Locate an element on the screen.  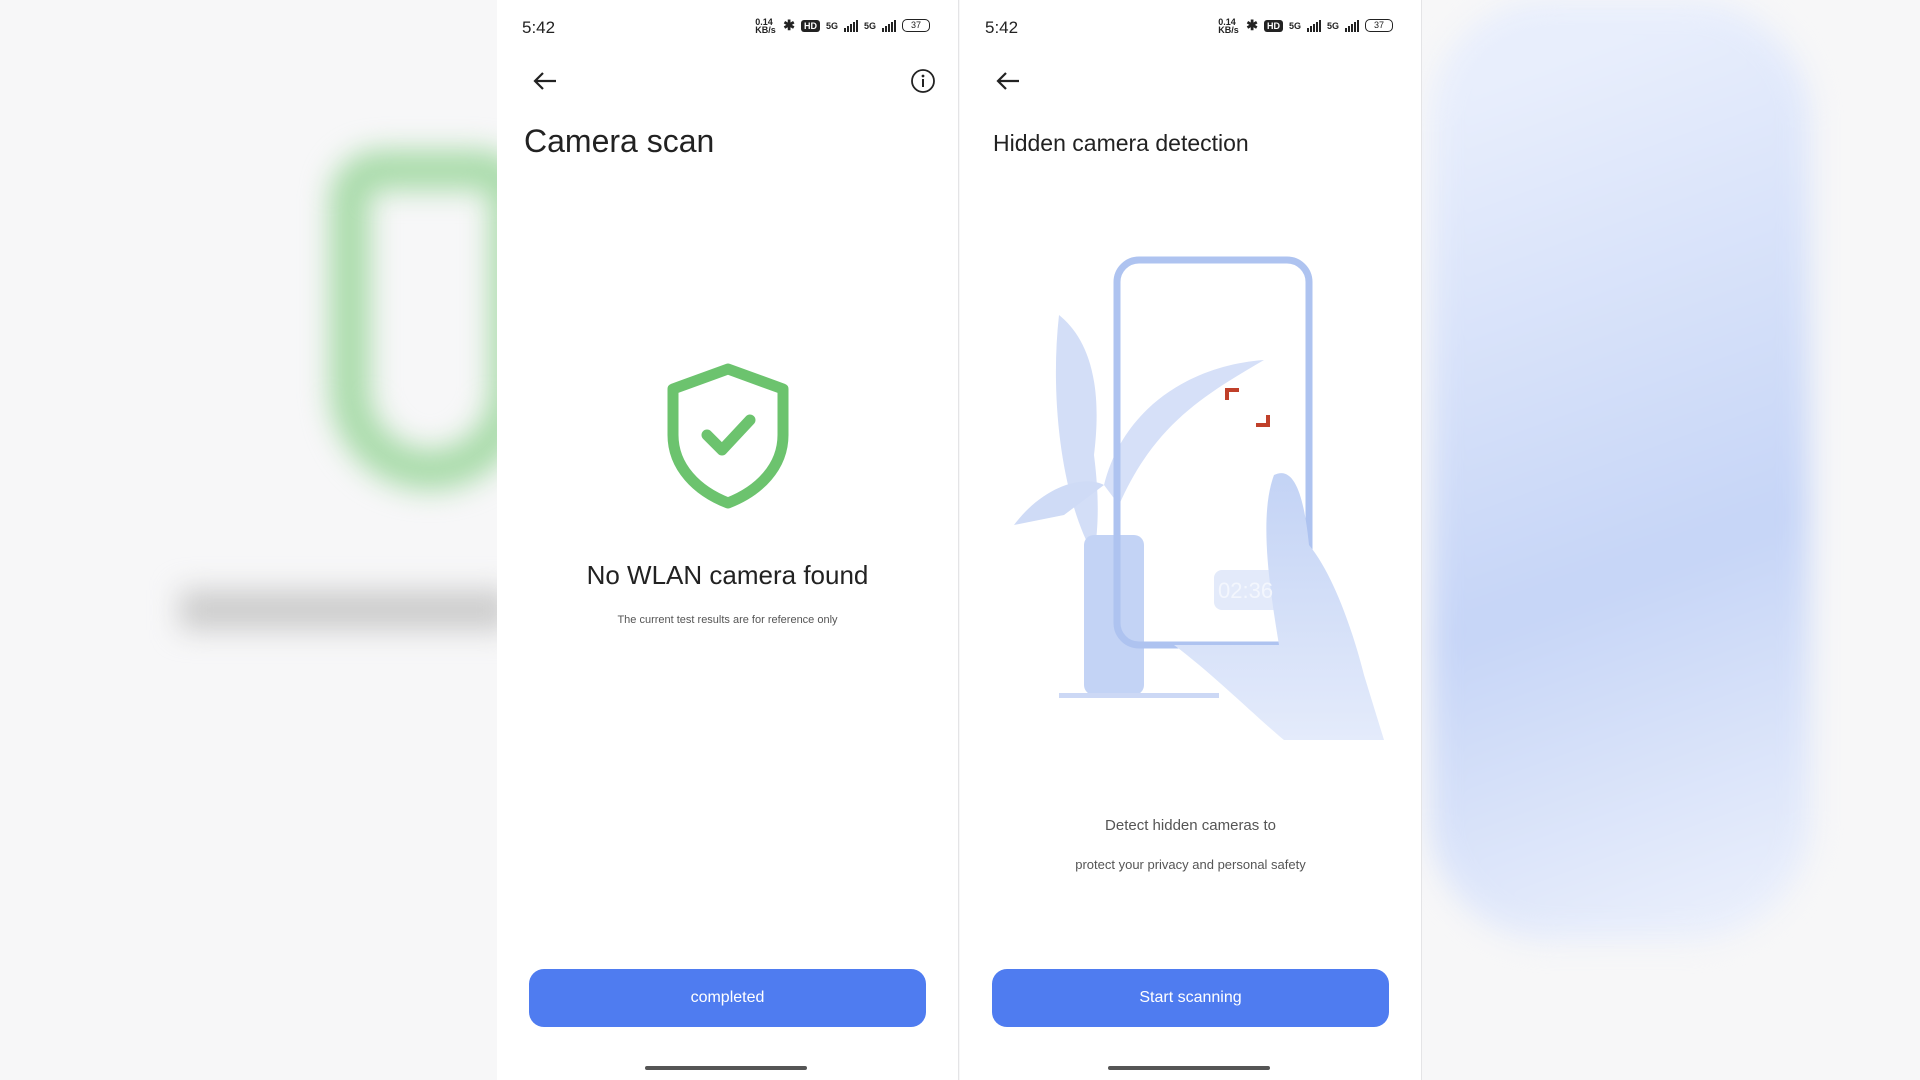
shield-check-icon is located at coordinates (728, 436).